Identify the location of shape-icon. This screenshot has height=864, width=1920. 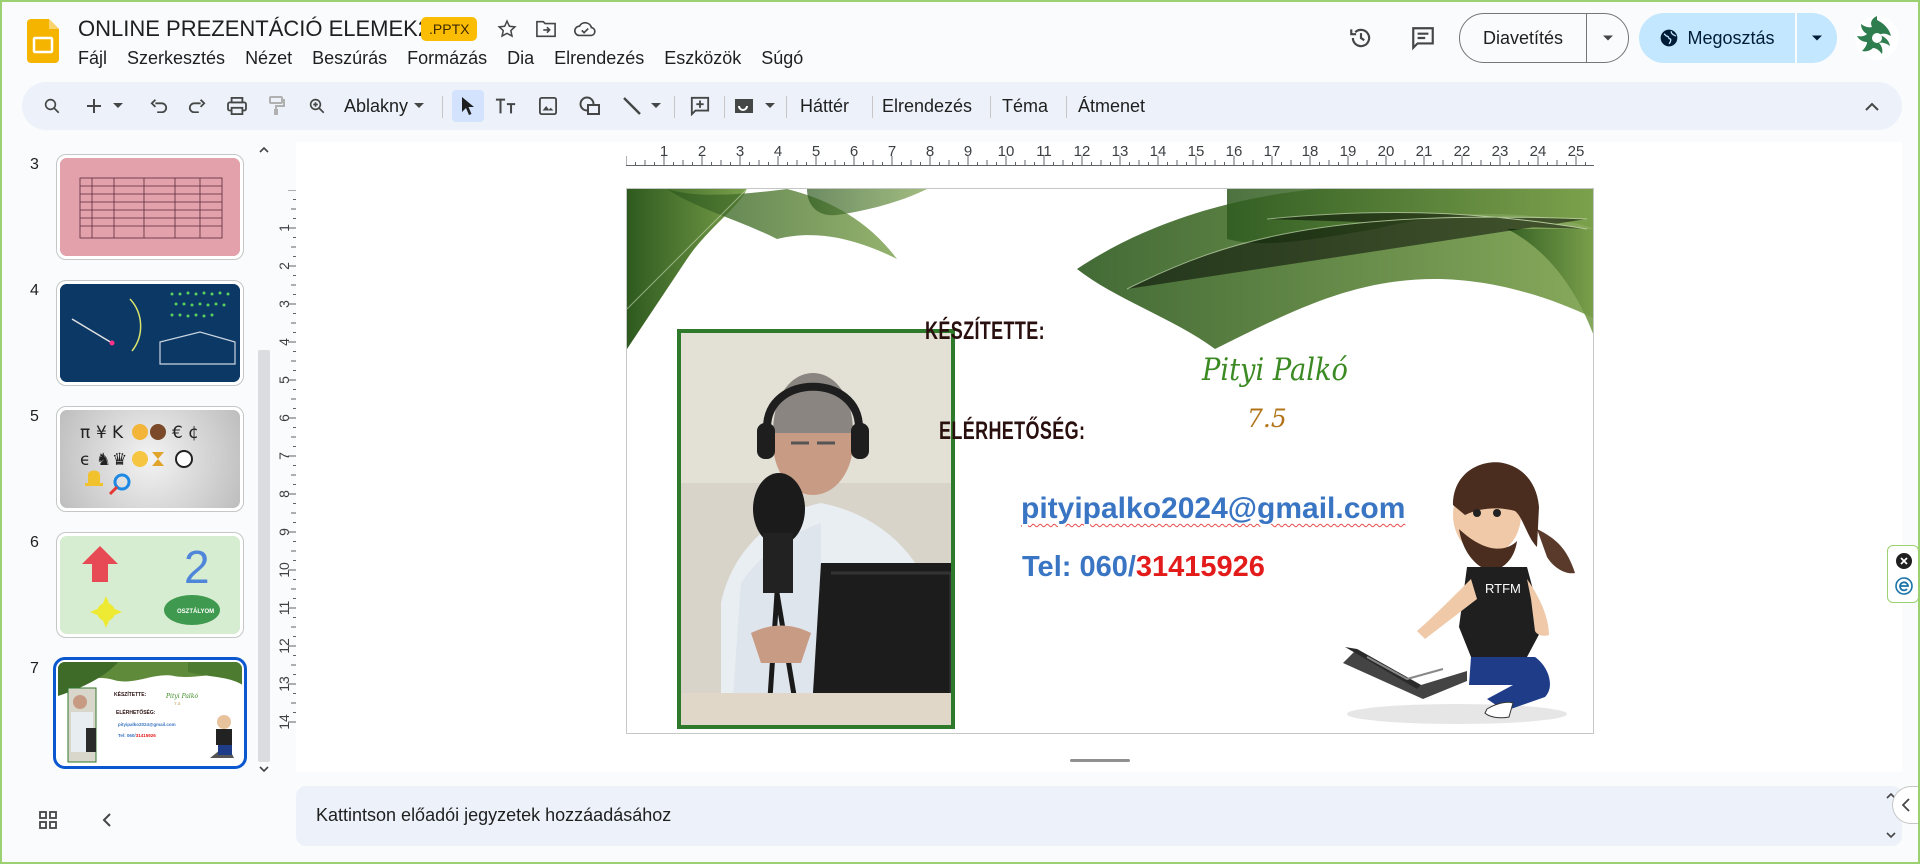
(590, 106).